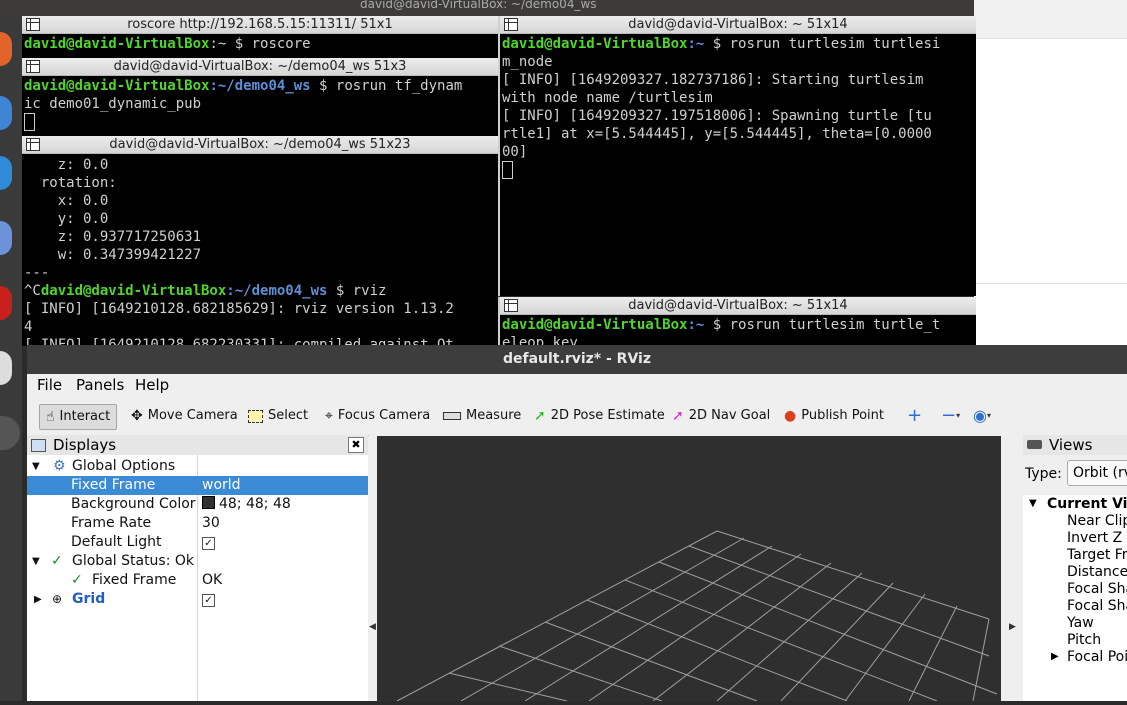 The height and width of the screenshot is (705, 1127). I want to click on view-property-label: Pitch, so click(1084, 640).